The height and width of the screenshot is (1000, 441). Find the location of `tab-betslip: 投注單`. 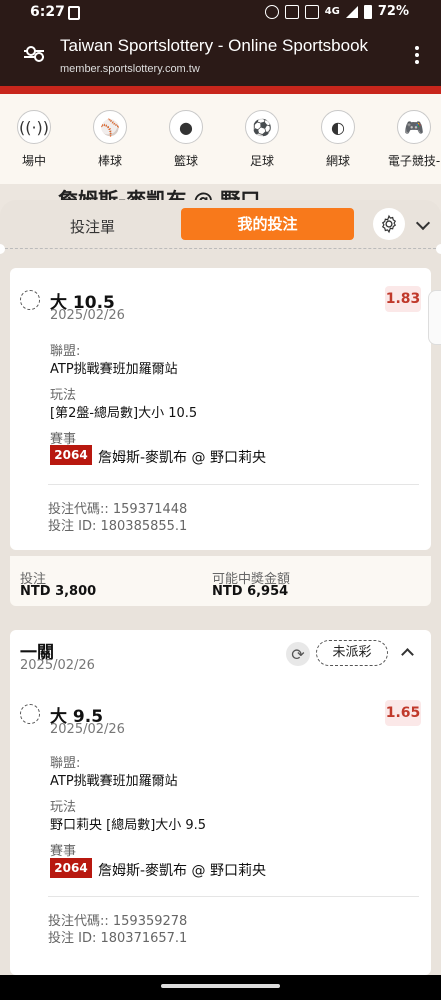

tab-betslip: 投注單 is located at coordinates (92, 226).